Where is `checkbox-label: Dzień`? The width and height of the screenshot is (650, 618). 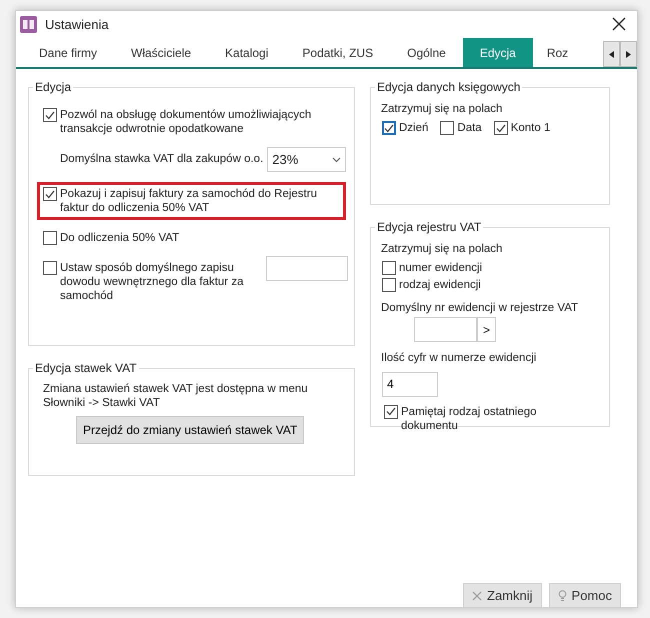 checkbox-label: Dzień is located at coordinates (413, 128).